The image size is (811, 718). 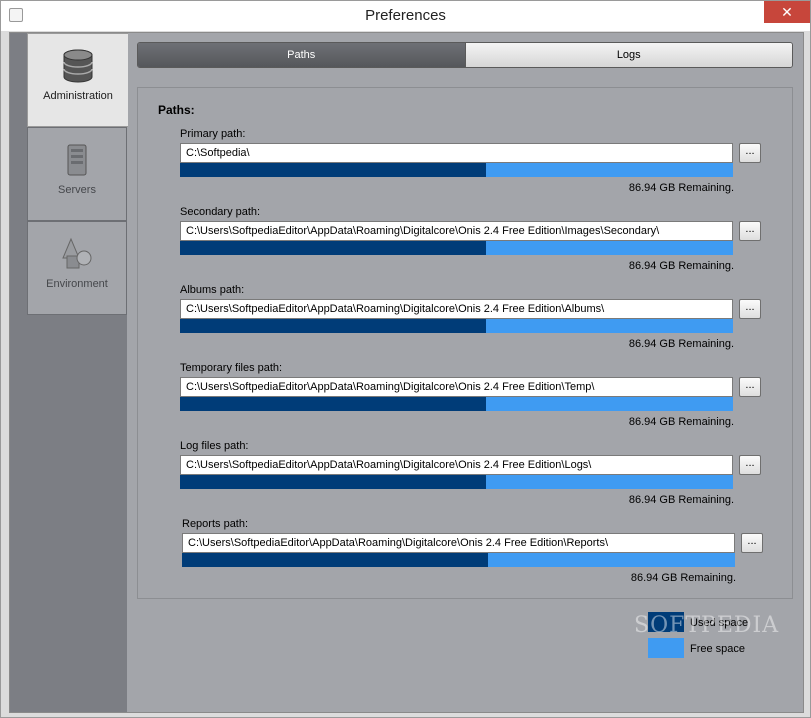 I want to click on tab-bar: Paths Logs, so click(x=465, y=55).